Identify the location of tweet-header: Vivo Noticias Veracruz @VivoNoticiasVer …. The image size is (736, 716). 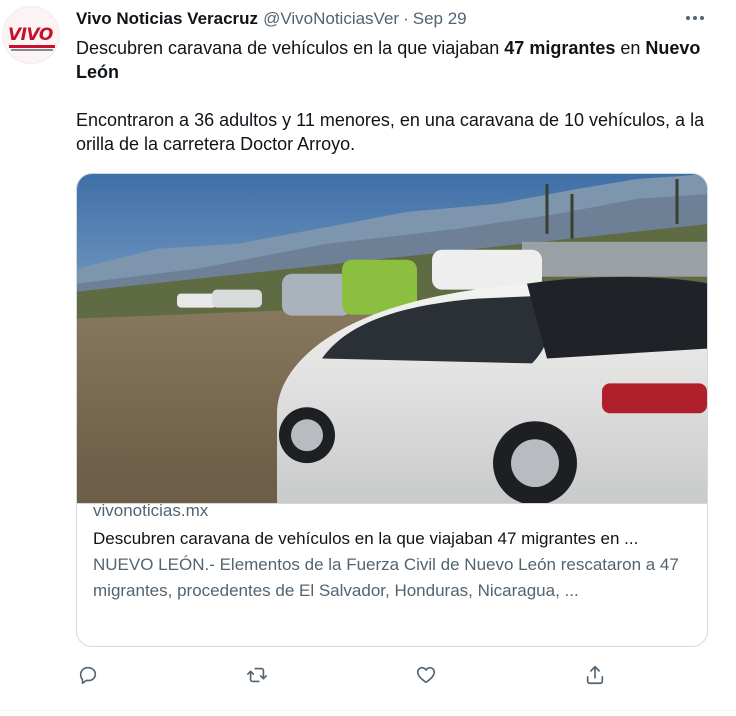
(271, 19).